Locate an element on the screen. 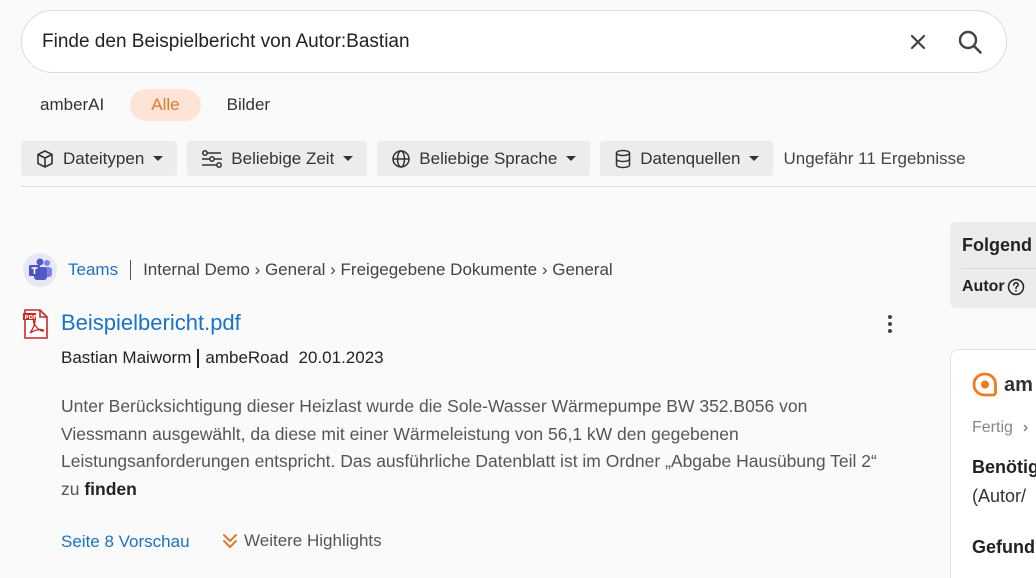  help-circle-icon is located at coordinates (1016, 287).